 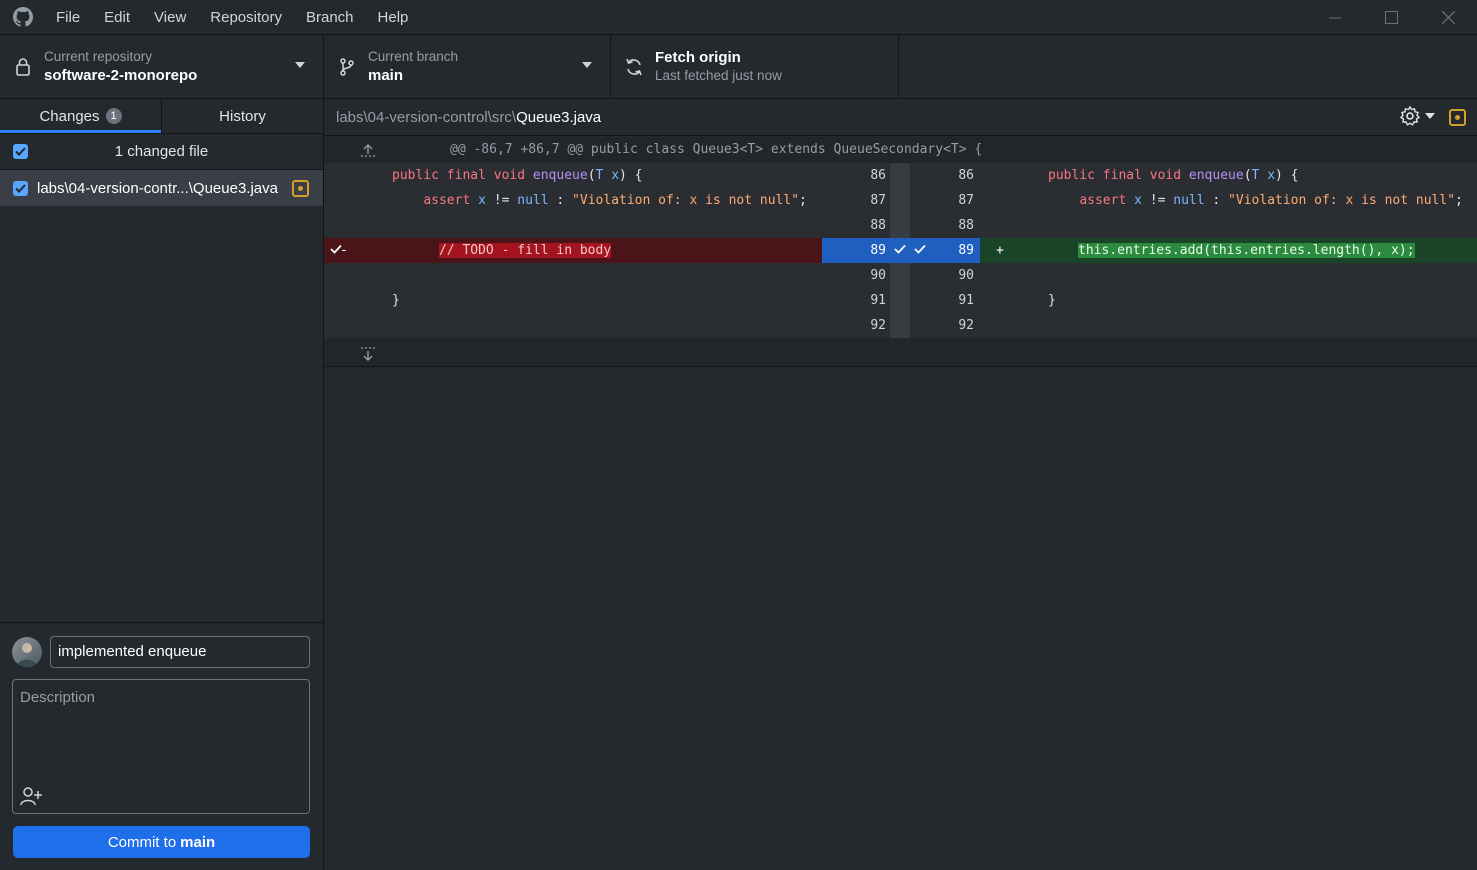 What do you see at coordinates (900, 225) in the screenshot?
I see `diff-line: 88 88` at bounding box center [900, 225].